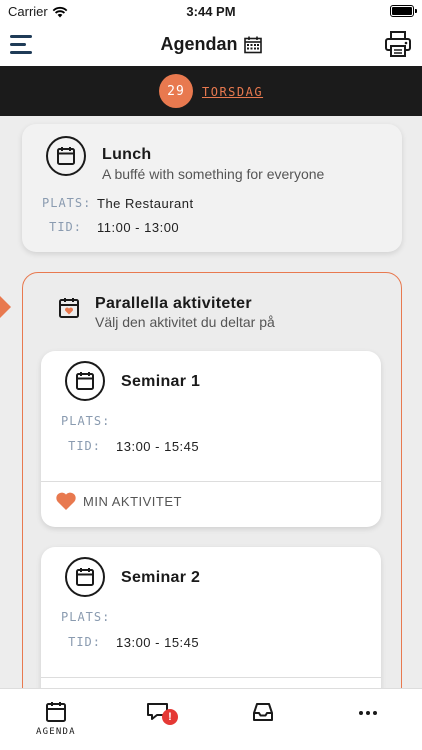  Describe the element at coordinates (127, 154) in the screenshot. I see `lunch-title: Lunch` at that location.